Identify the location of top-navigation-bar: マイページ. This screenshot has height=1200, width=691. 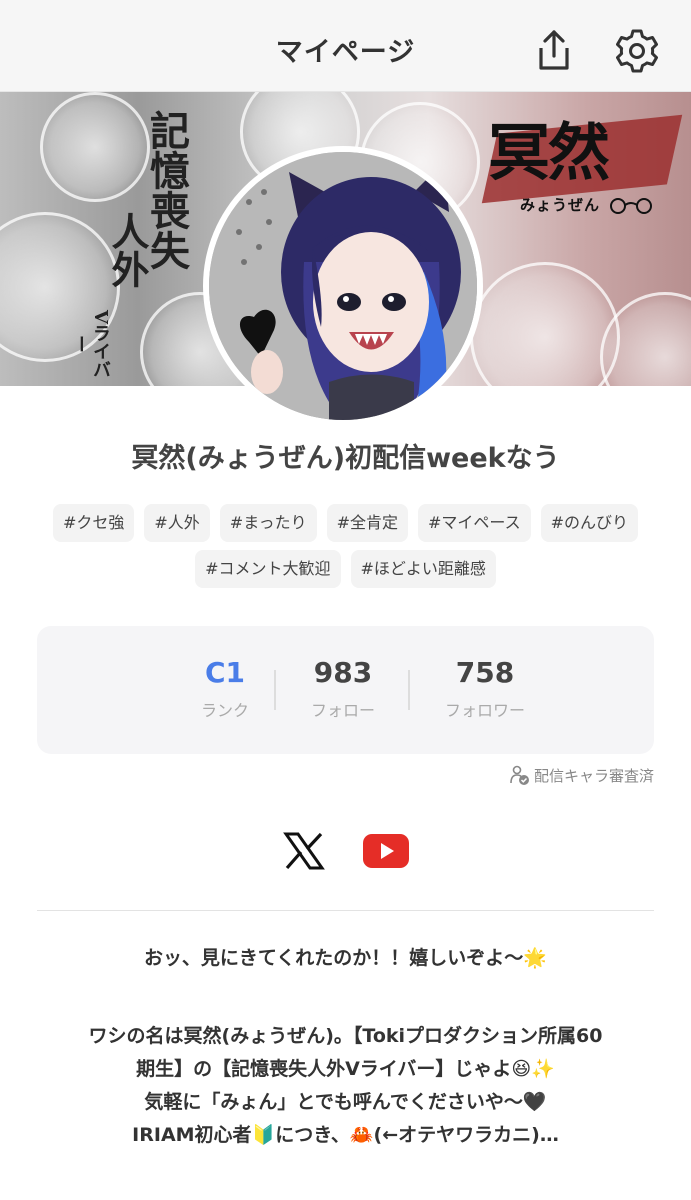
(345, 46).